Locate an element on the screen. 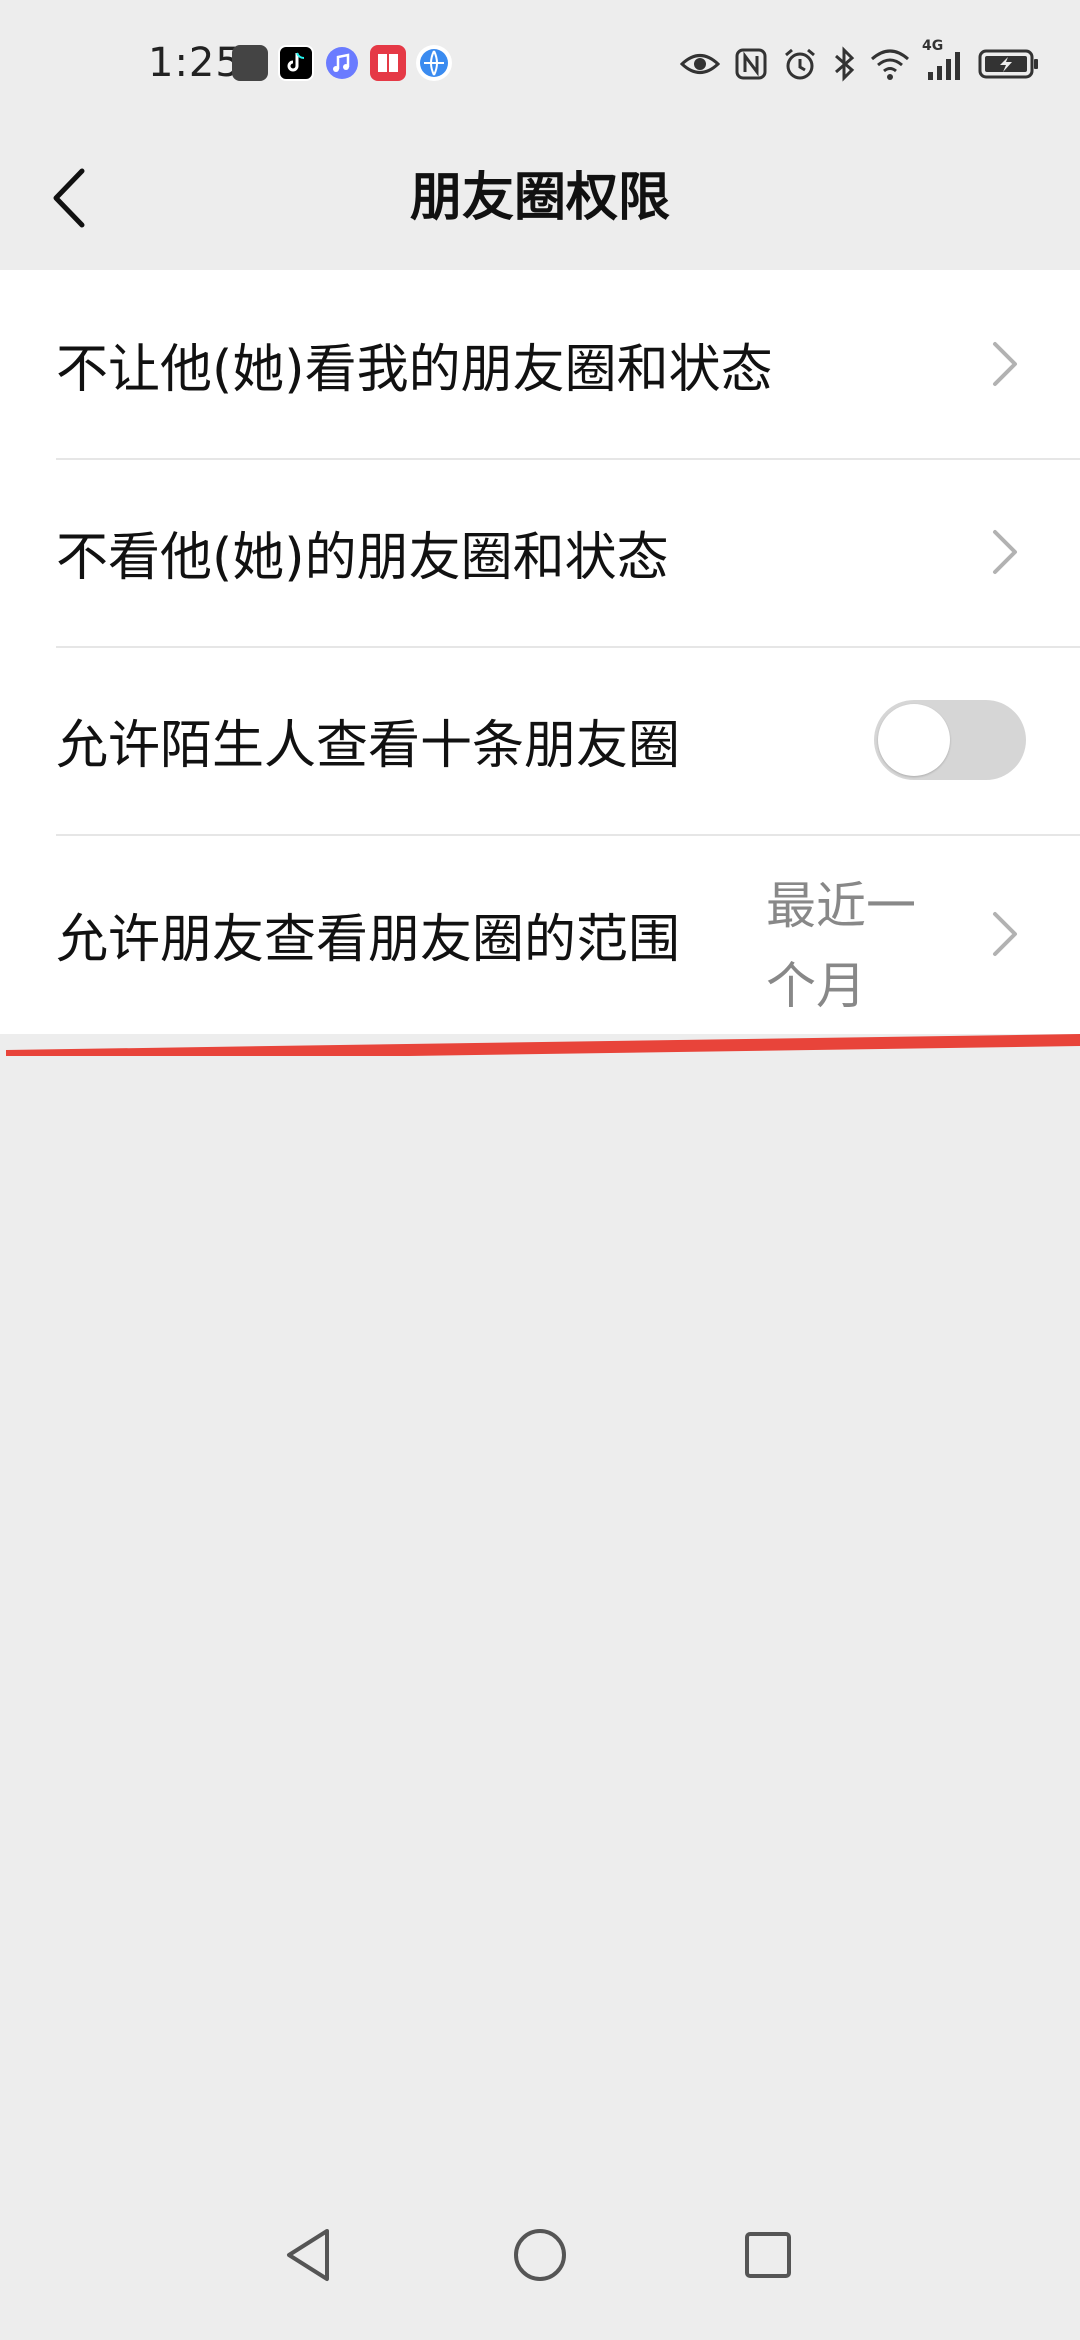  eye-icon is located at coordinates (700, 64).